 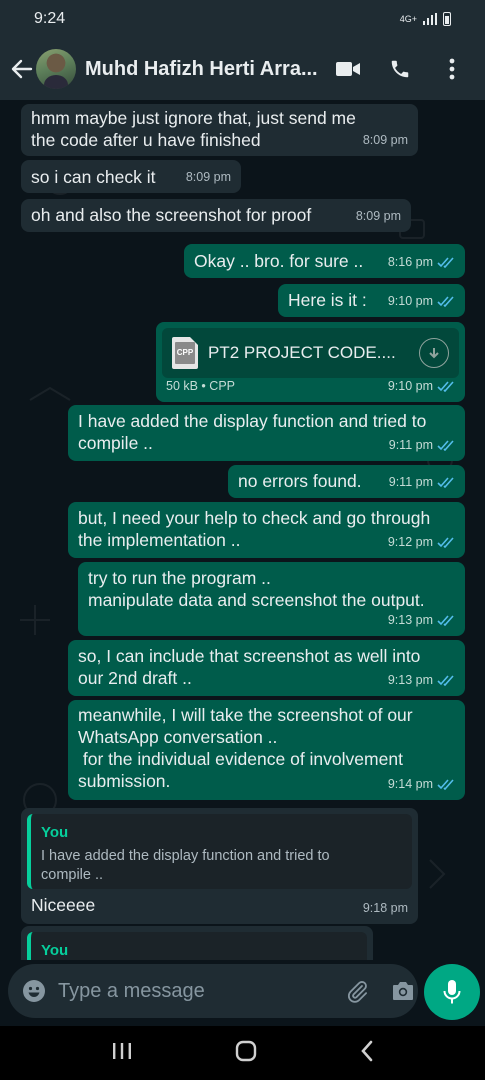 What do you see at coordinates (246, 1053) in the screenshot?
I see `home-icon` at bounding box center [246, 1053].